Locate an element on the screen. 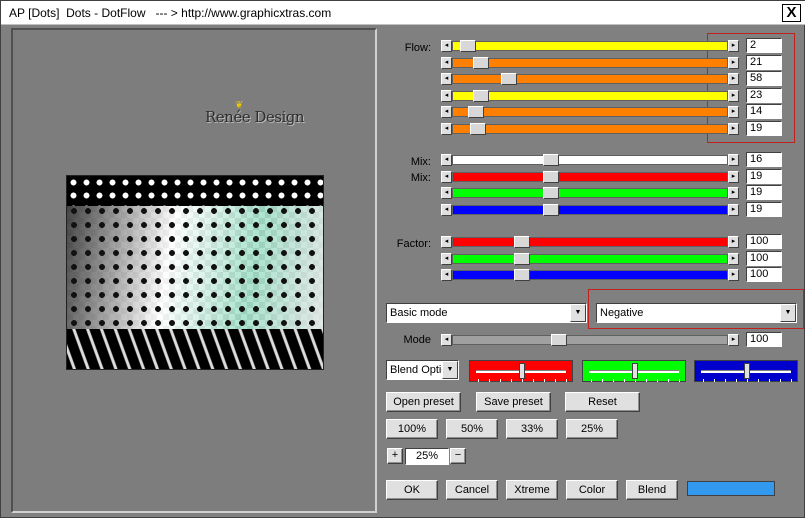 The image size is (805, 518). close-button: X is located at coordinates (791, 13).